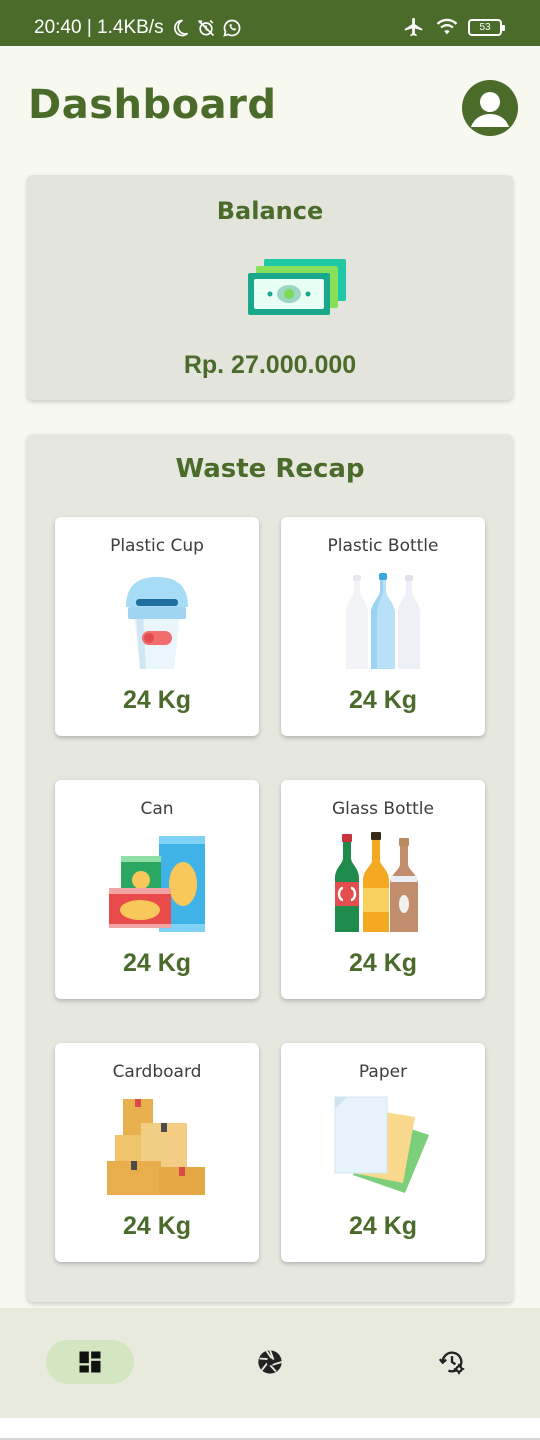 This screenshot has height=1440, width=540. What do you see at coordinates (383, 546) in the screenshot?
I see `waste-item-label: Plastic Bottle` at bounding box center [383, 546].